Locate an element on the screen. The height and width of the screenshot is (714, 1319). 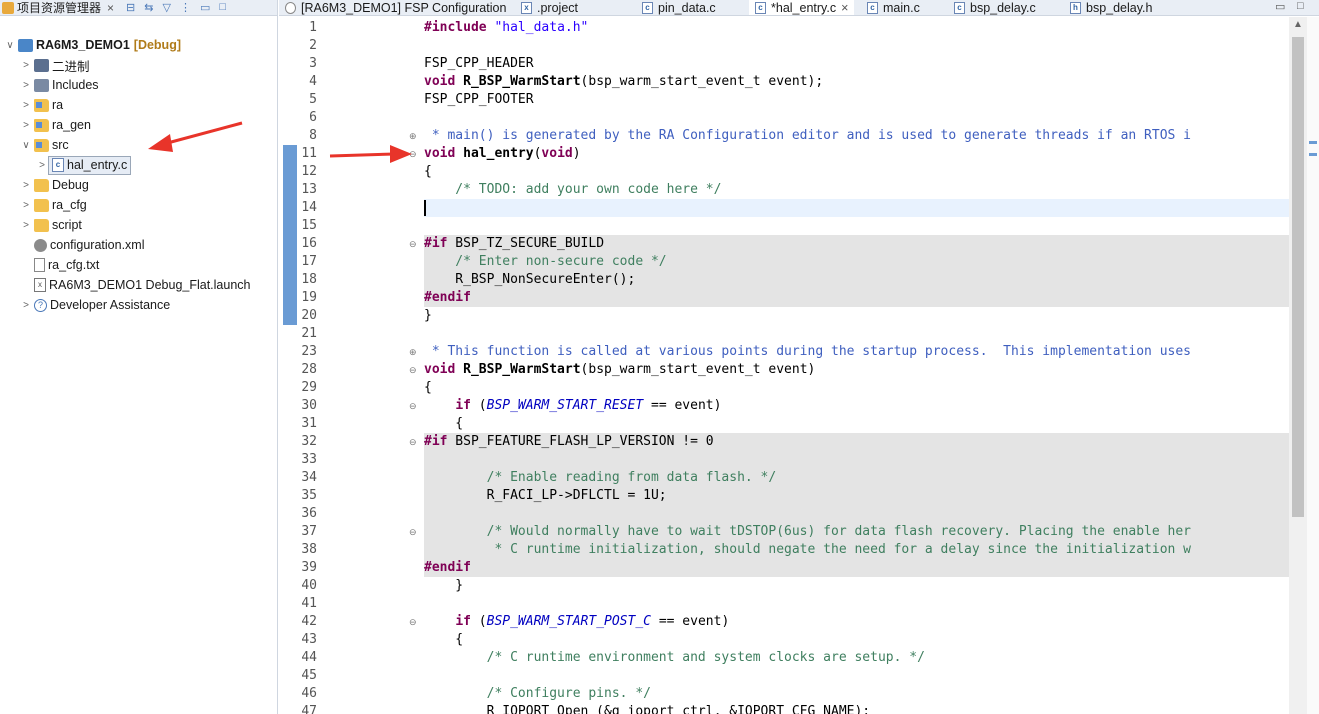
line-number: 34 is located at coordinates (309, 477).